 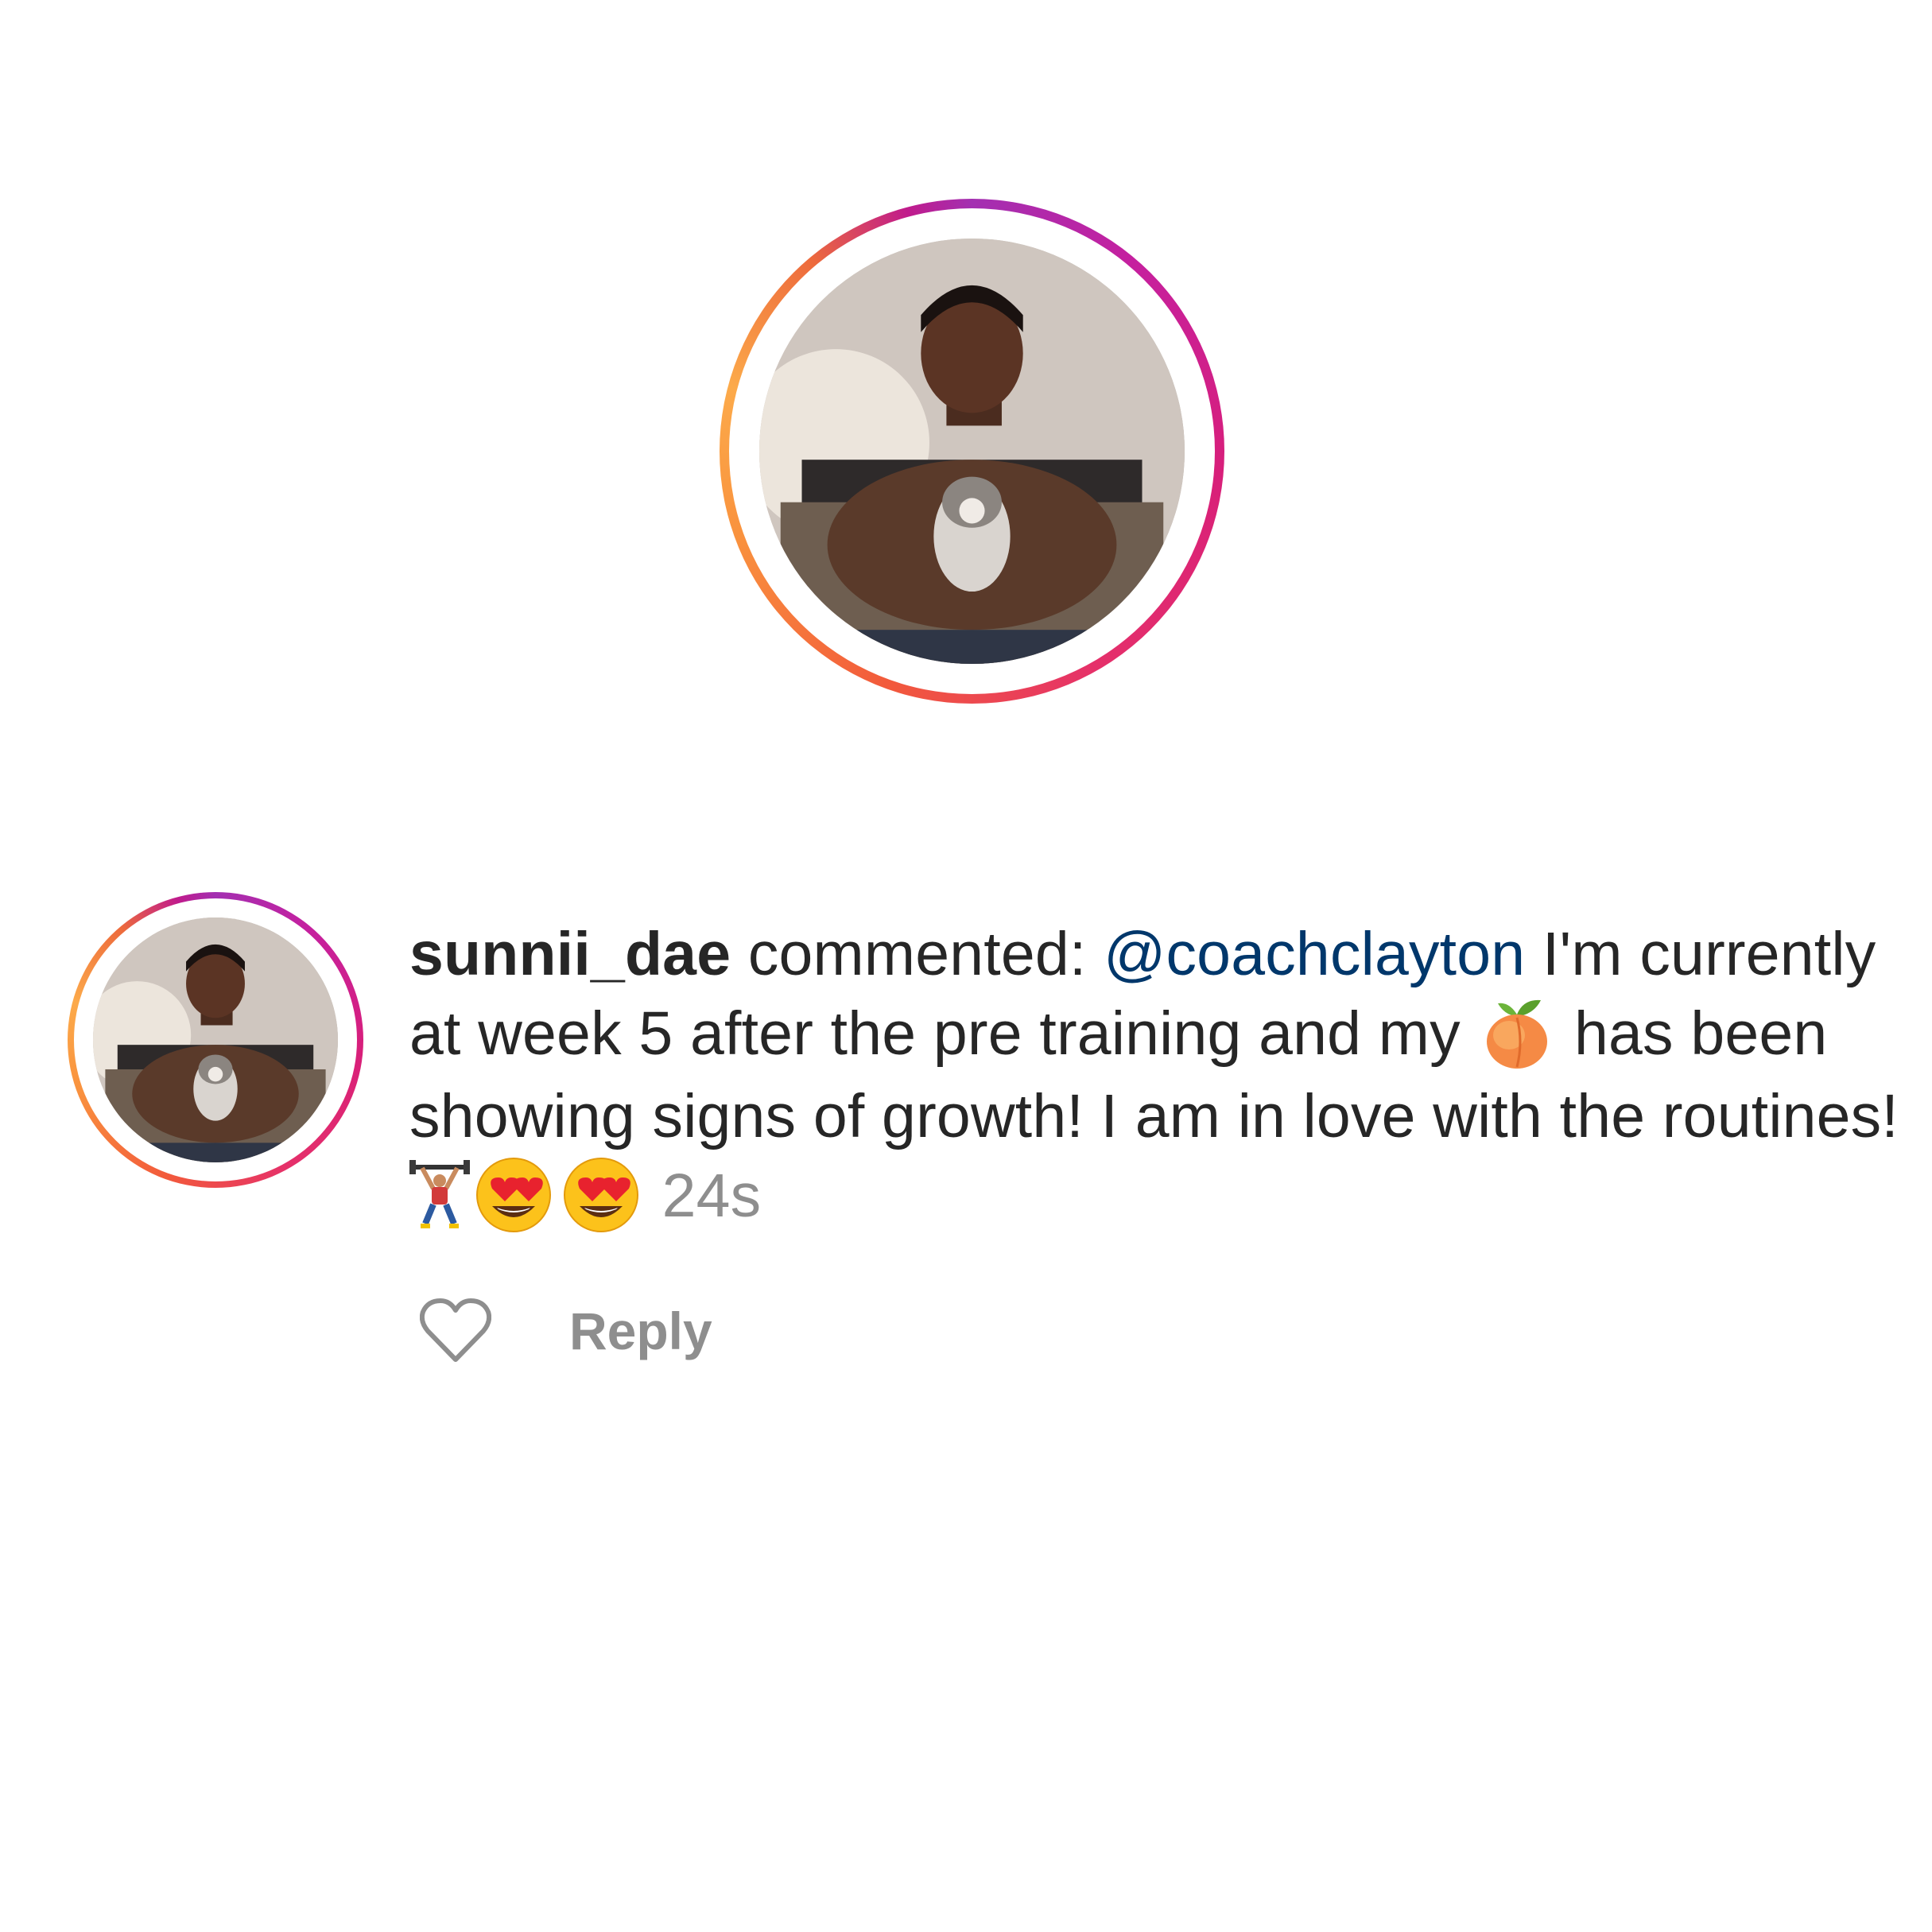 I want to click on peach-emoji, so click(x=1517, y=1034).